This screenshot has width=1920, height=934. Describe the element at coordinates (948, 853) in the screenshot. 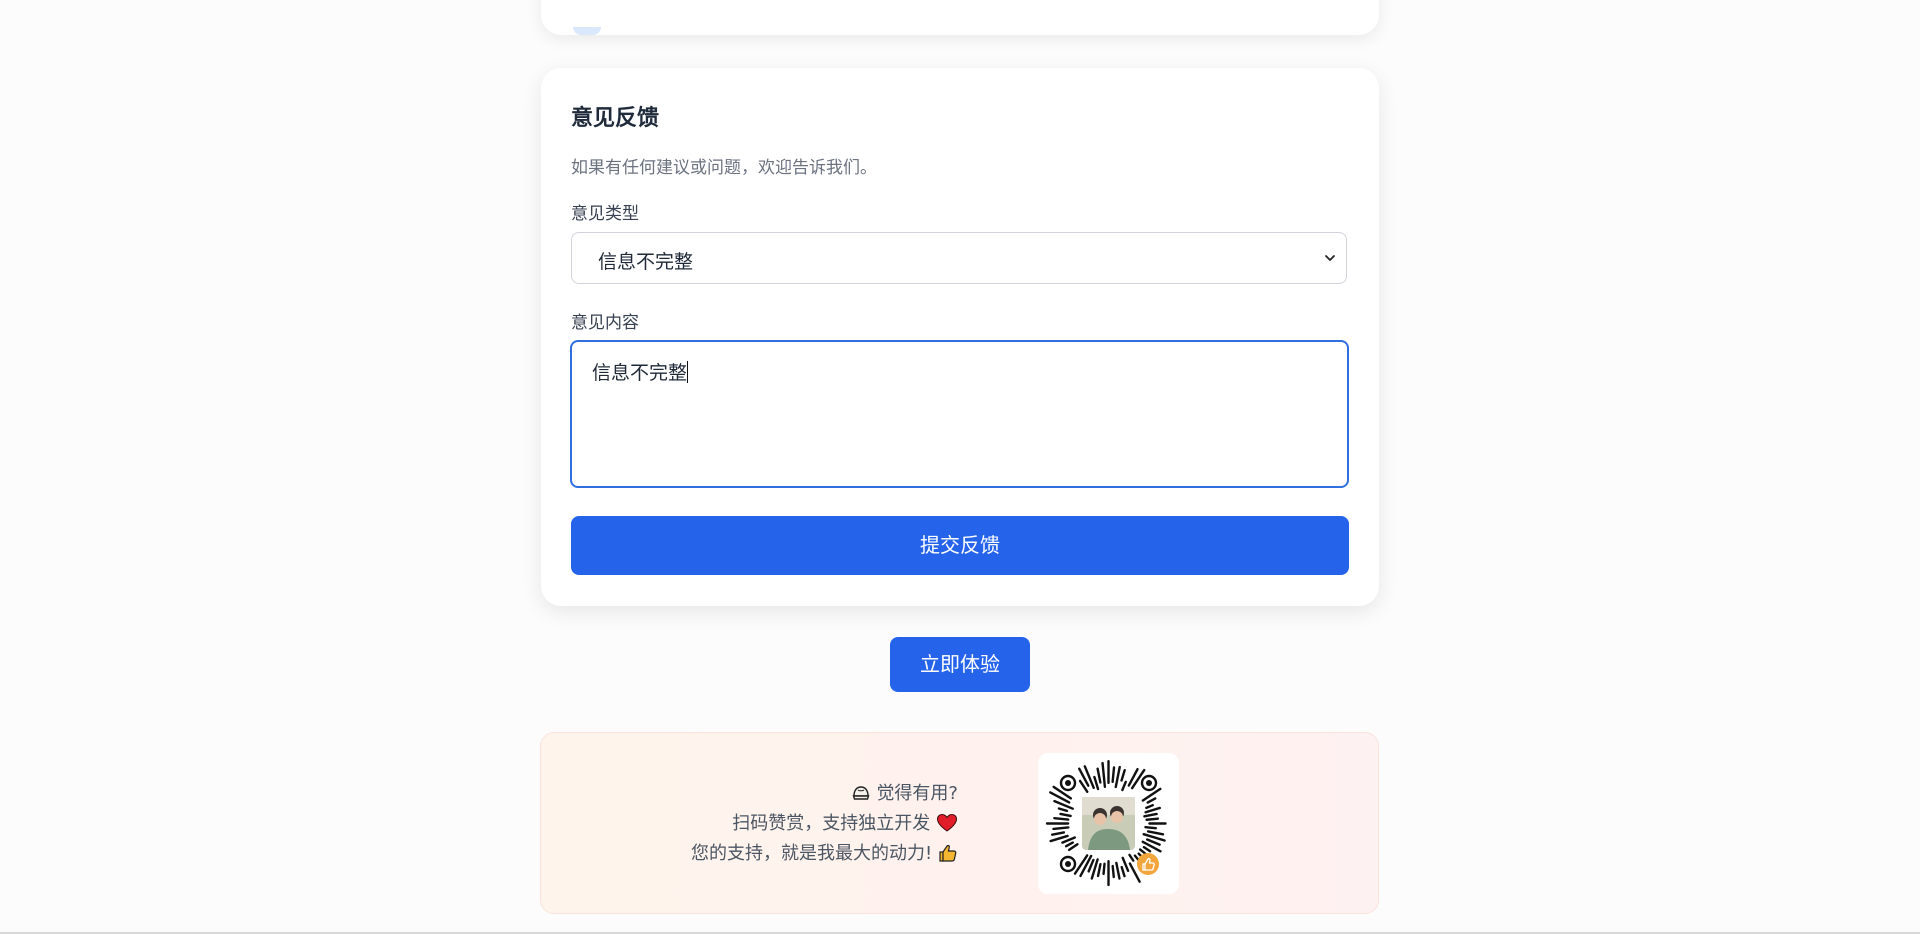

I see `thumbs-up-icon` at that location.